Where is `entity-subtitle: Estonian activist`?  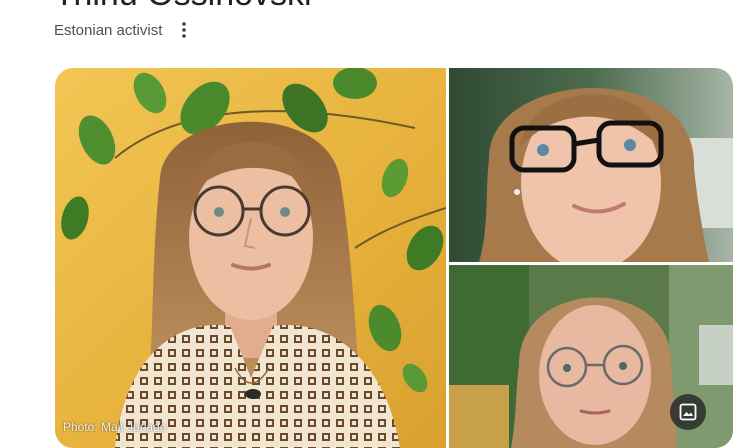 entity-subtitle: Estonian activist is located at coordinates (108, 30).